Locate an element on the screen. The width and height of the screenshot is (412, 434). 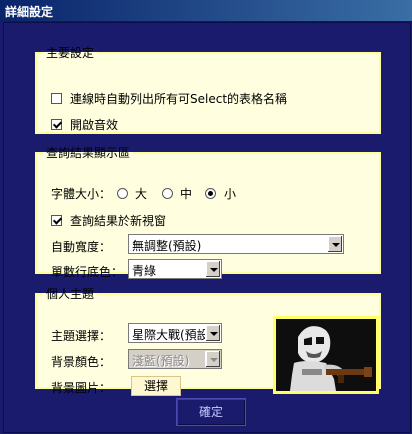
bg-color-value: 淺藍(預設) is located at coordinates (161, 361).